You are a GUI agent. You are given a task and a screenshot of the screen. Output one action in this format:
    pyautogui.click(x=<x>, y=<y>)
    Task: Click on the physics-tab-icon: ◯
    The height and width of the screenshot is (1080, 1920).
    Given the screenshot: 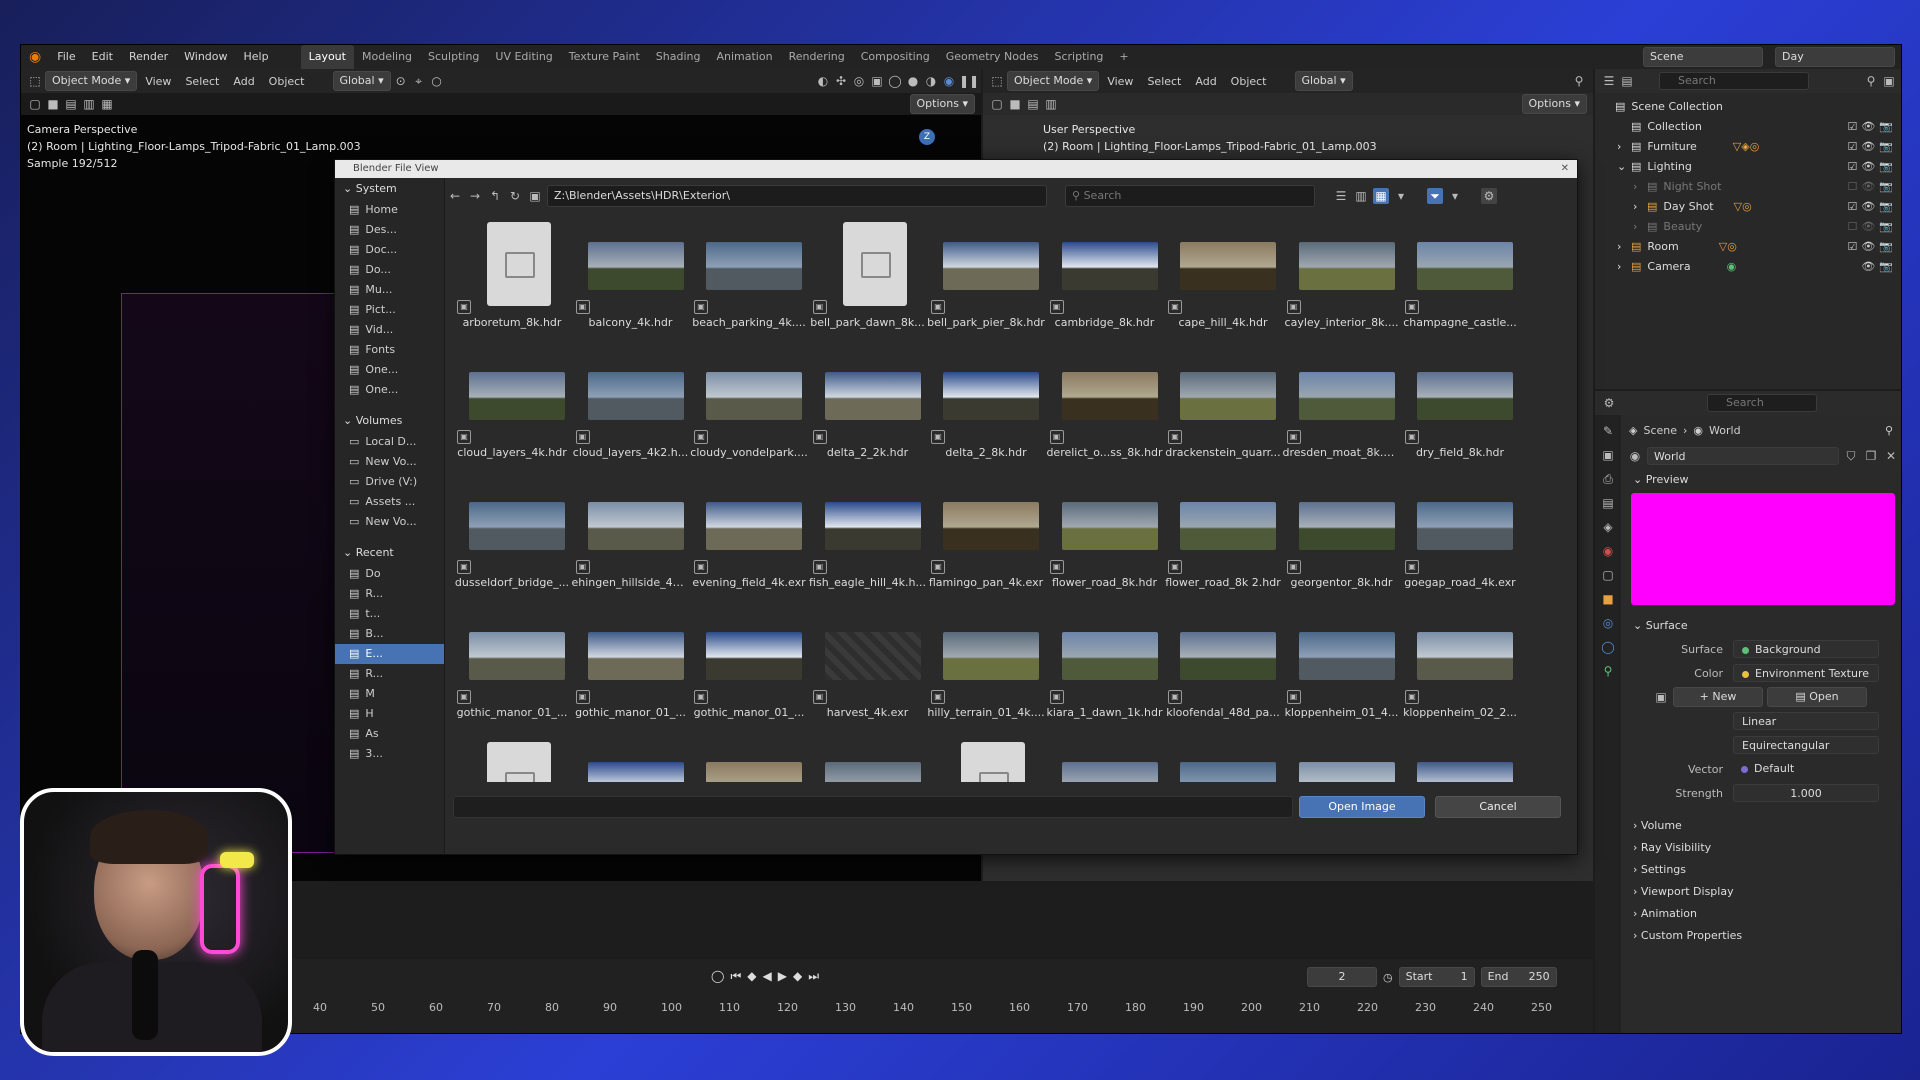 What is the action you would take?
    pyautogui.click(x=1608, y=647)
    